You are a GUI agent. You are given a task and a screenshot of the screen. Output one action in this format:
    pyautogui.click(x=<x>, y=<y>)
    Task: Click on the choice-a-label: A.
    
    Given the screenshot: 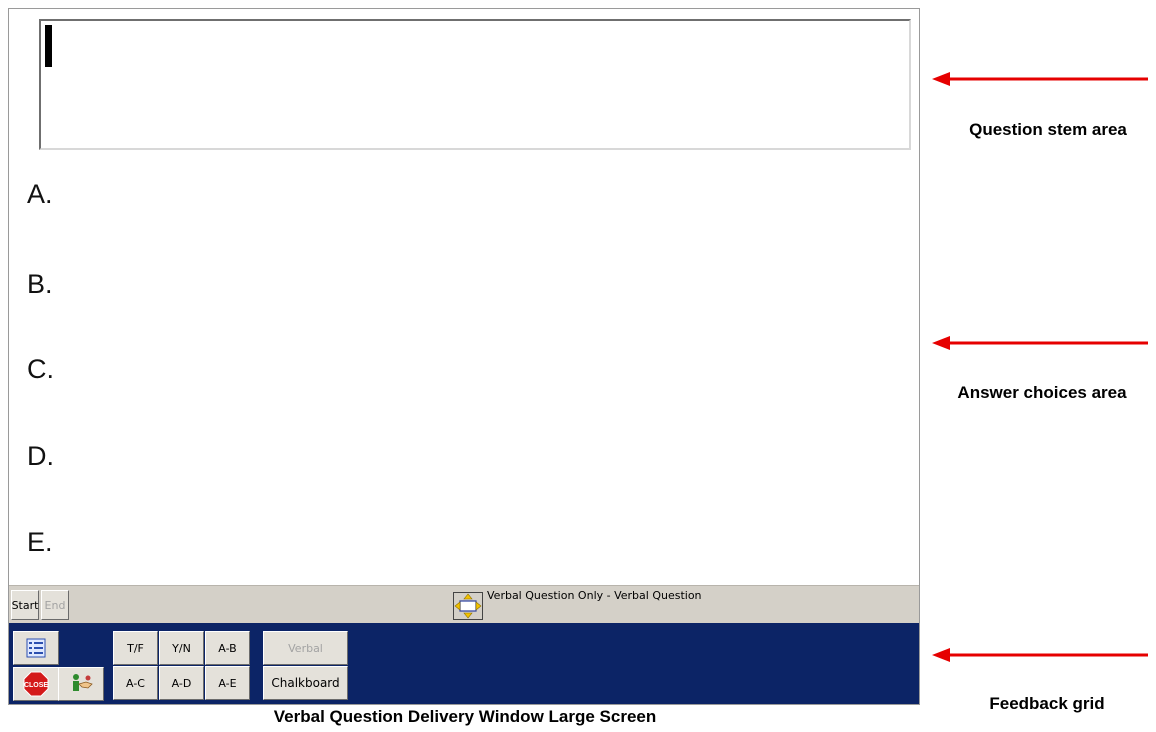 What is the action you would take?
    pyautogui.click(x=40, y=194)
    